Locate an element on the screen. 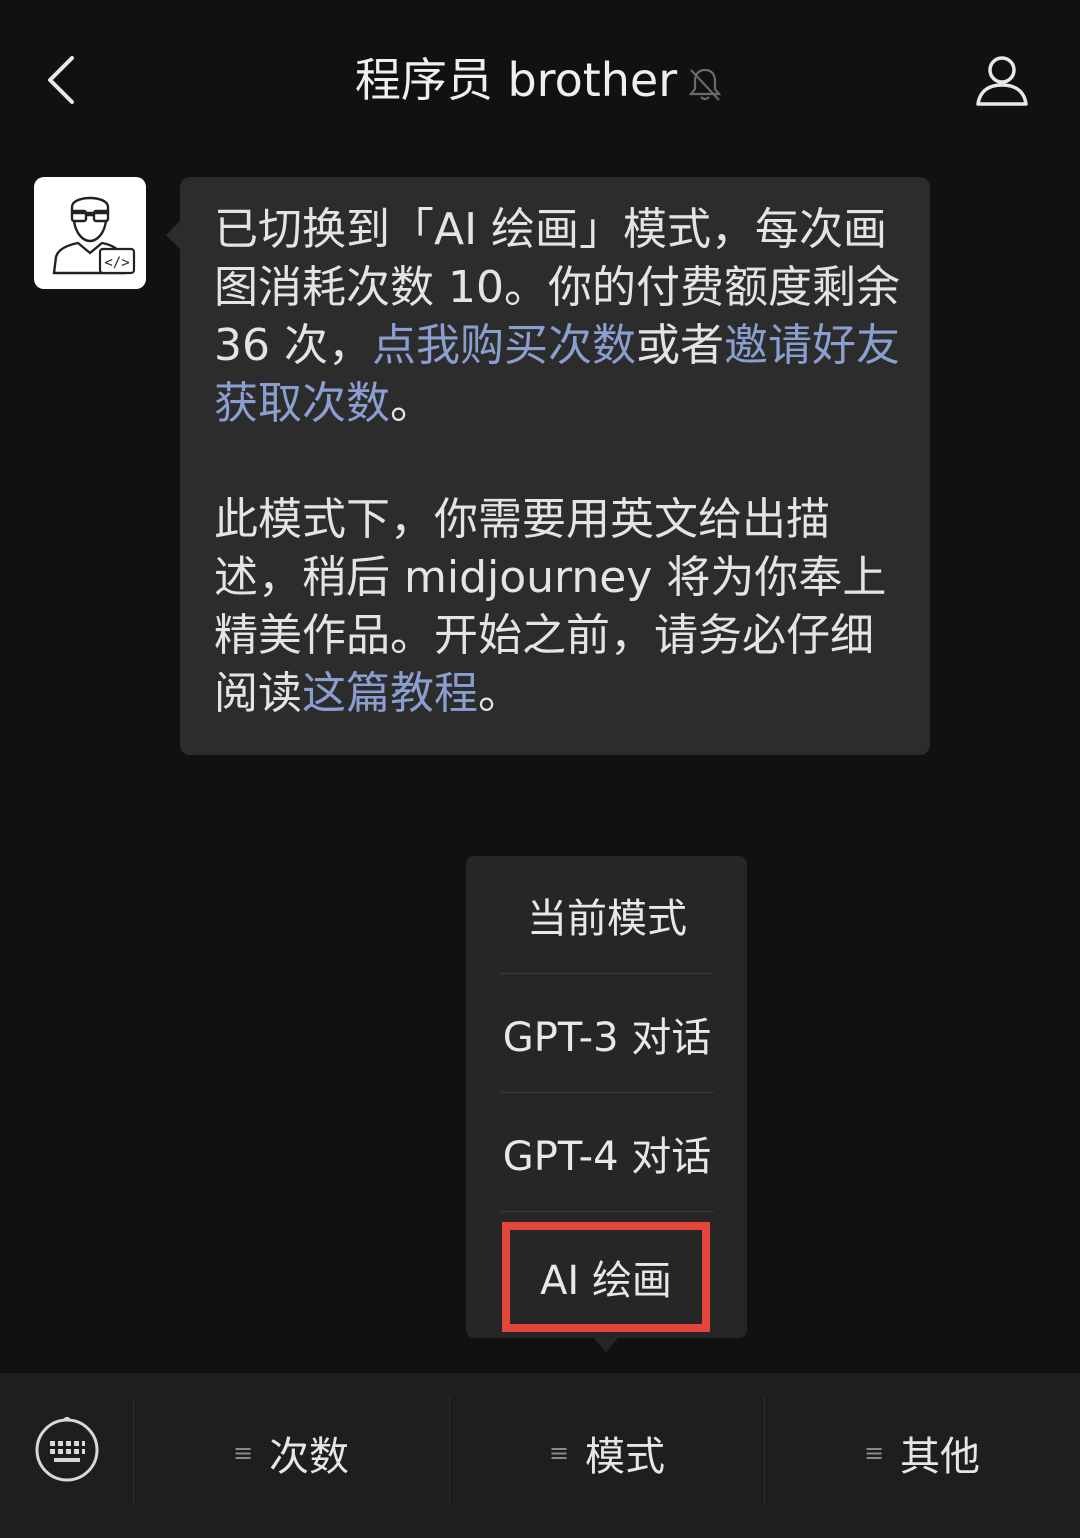 Image resolution: width=1080 pixels, height=1538 pixels. tab-other: ≡ 其他 is located at coordinates (922, 1453).